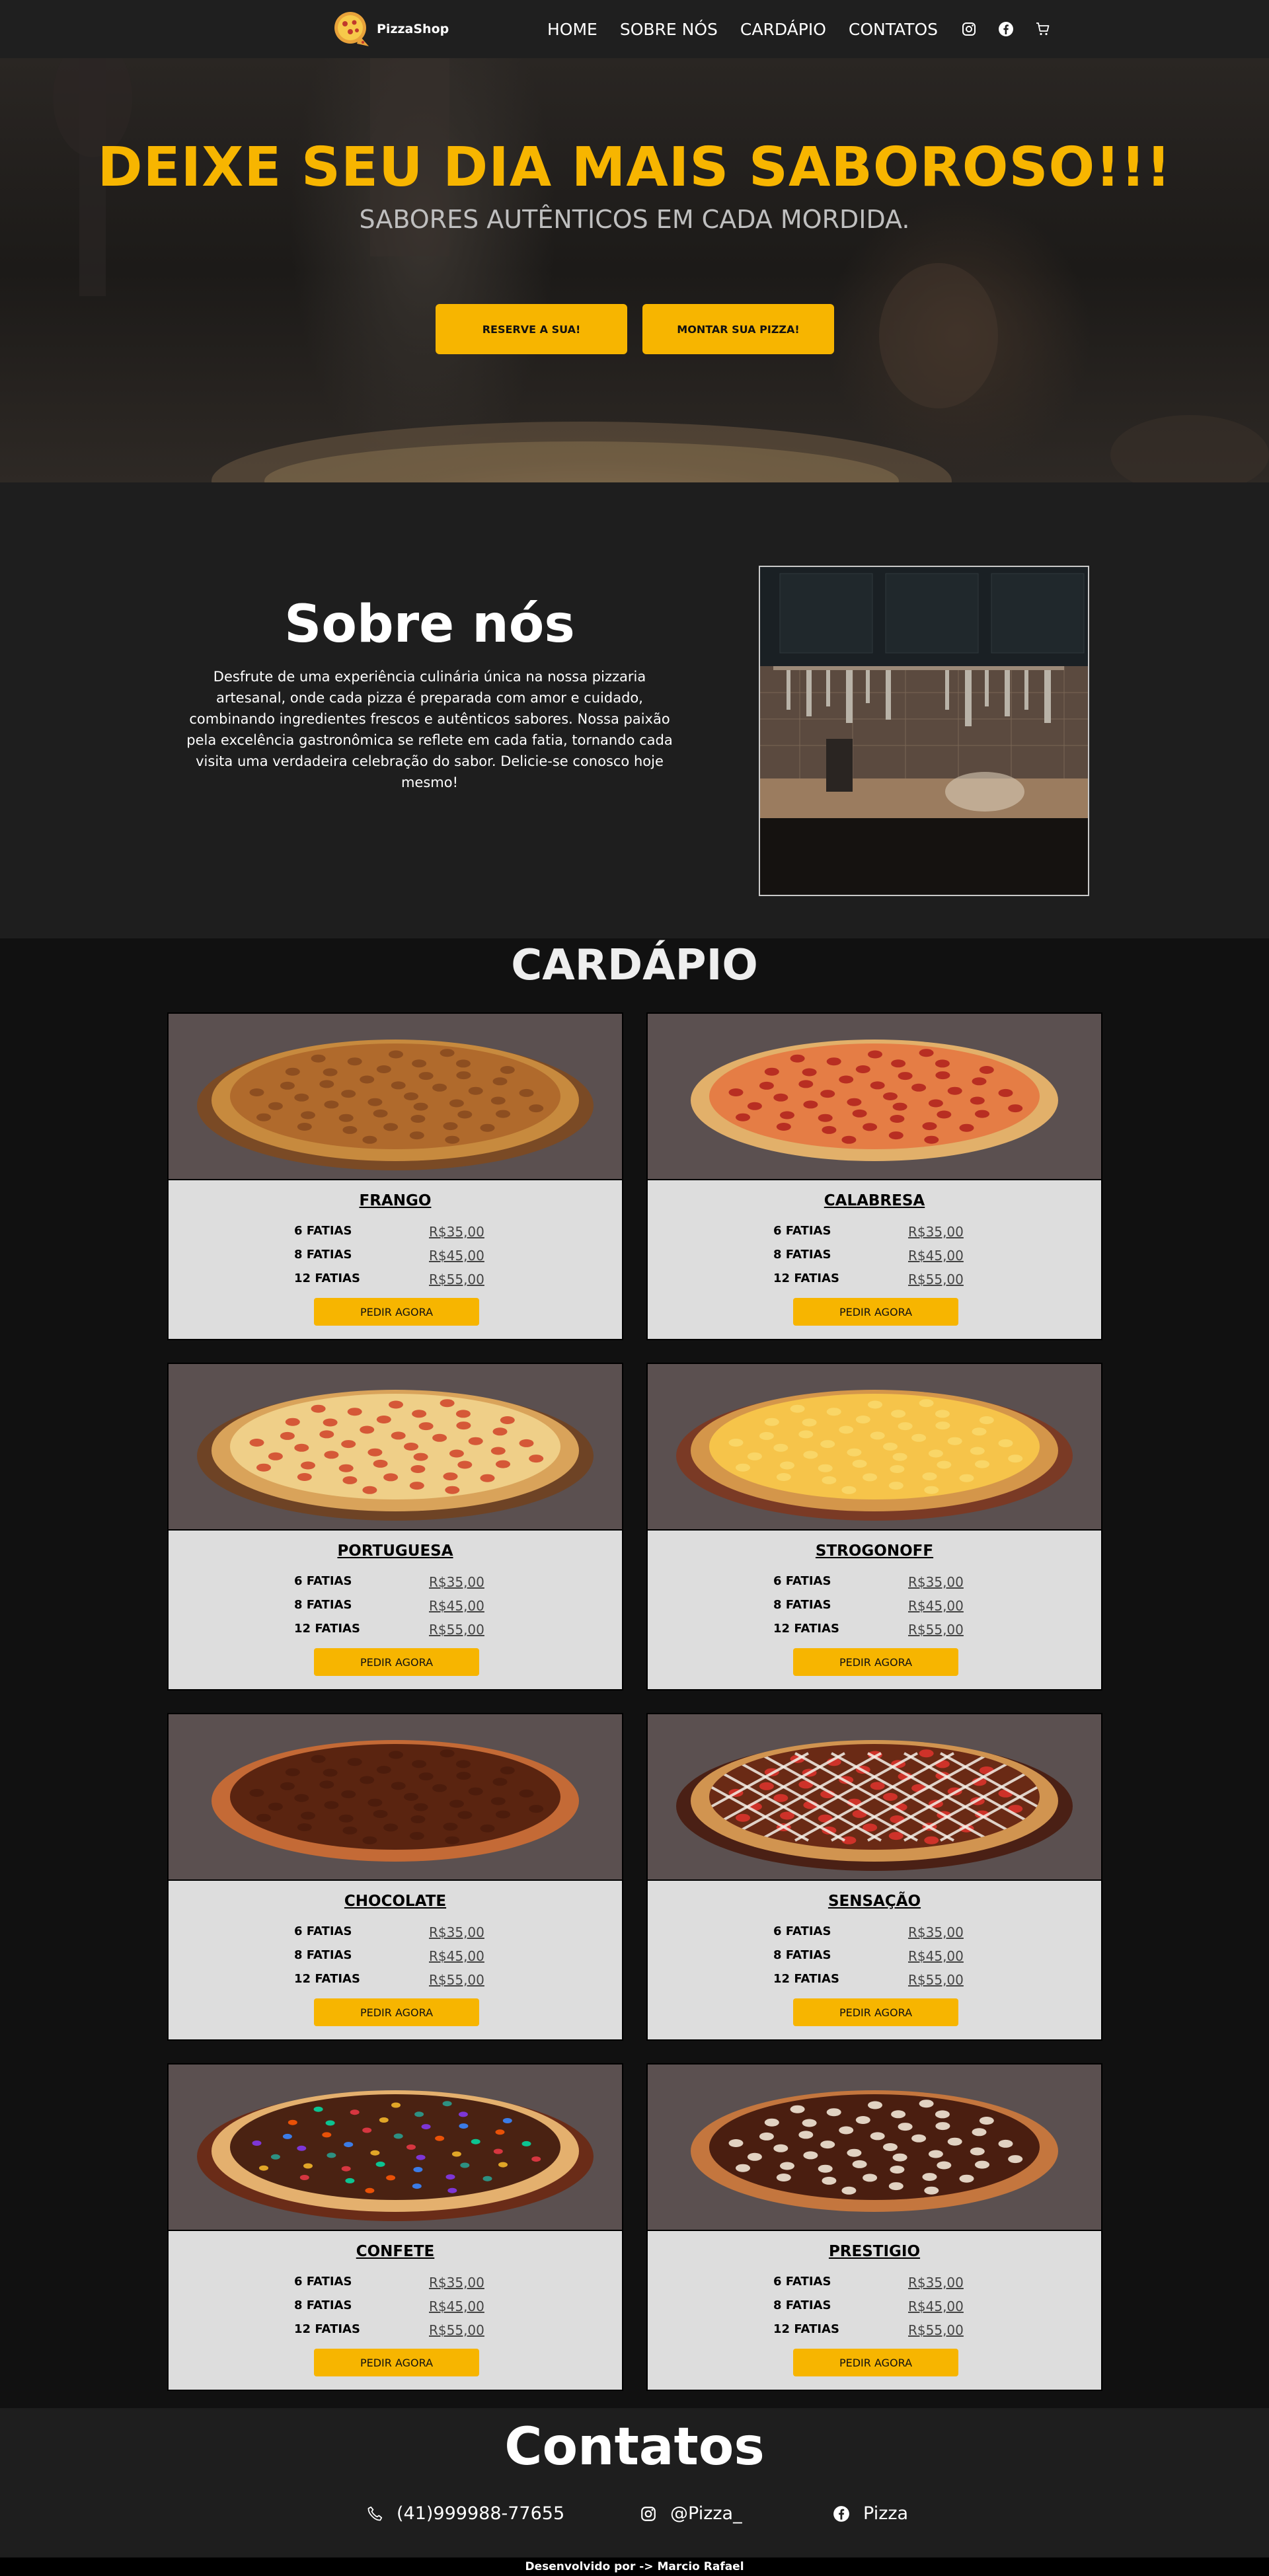  What do you see at coordinates (893, 29) in the screenshot?
I see `nav-link-contacts: CONTATOS` at bounding box center [893, 29].